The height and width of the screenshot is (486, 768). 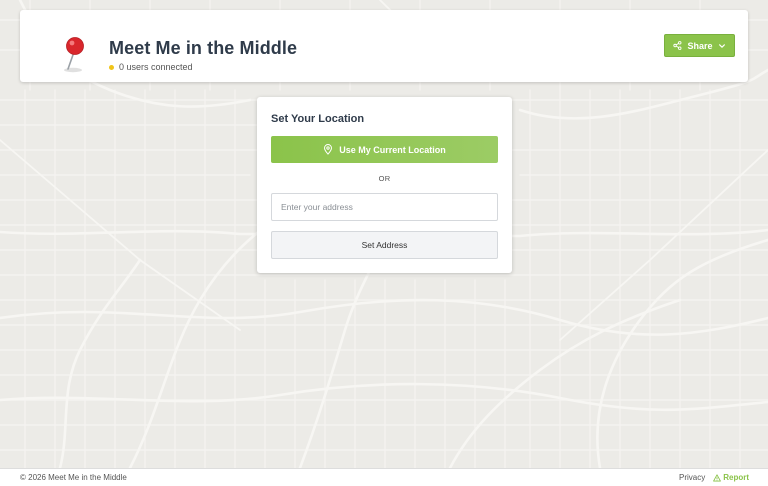 I want to click on share-label: Share, so click(x=700, y=45).